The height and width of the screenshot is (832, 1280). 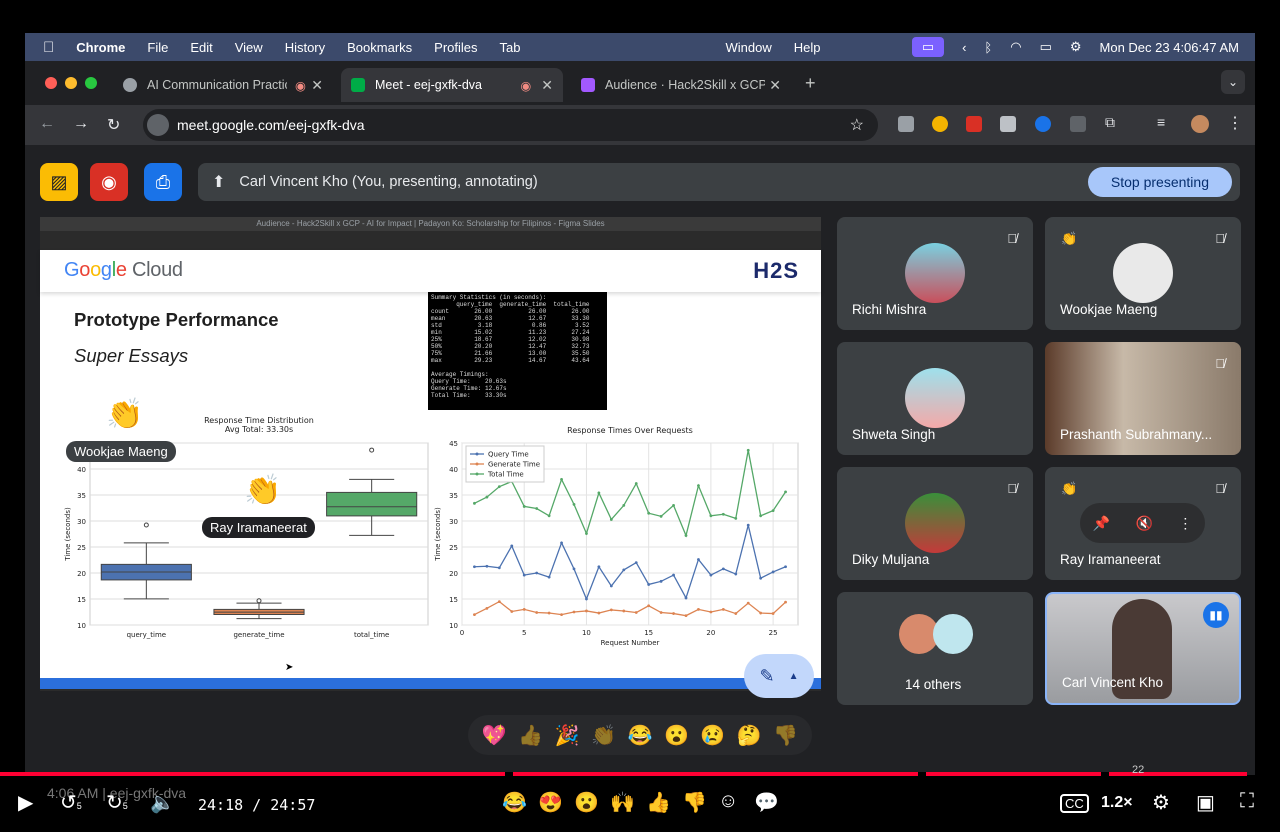 What do you see at coordinates (47, 124) in the screenshot?
I see `back-icon: ←` at bounding box center [47, 124].